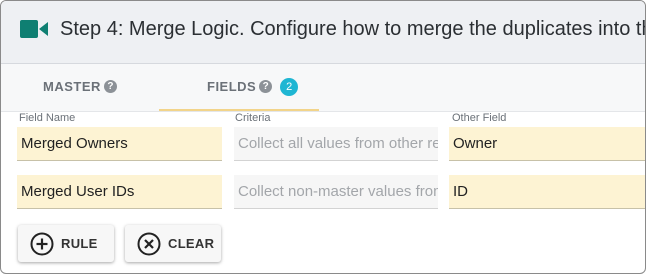 The width and height of the screenshot is (646, 274). I want to click on close-circle-icon, so click(149, 243).